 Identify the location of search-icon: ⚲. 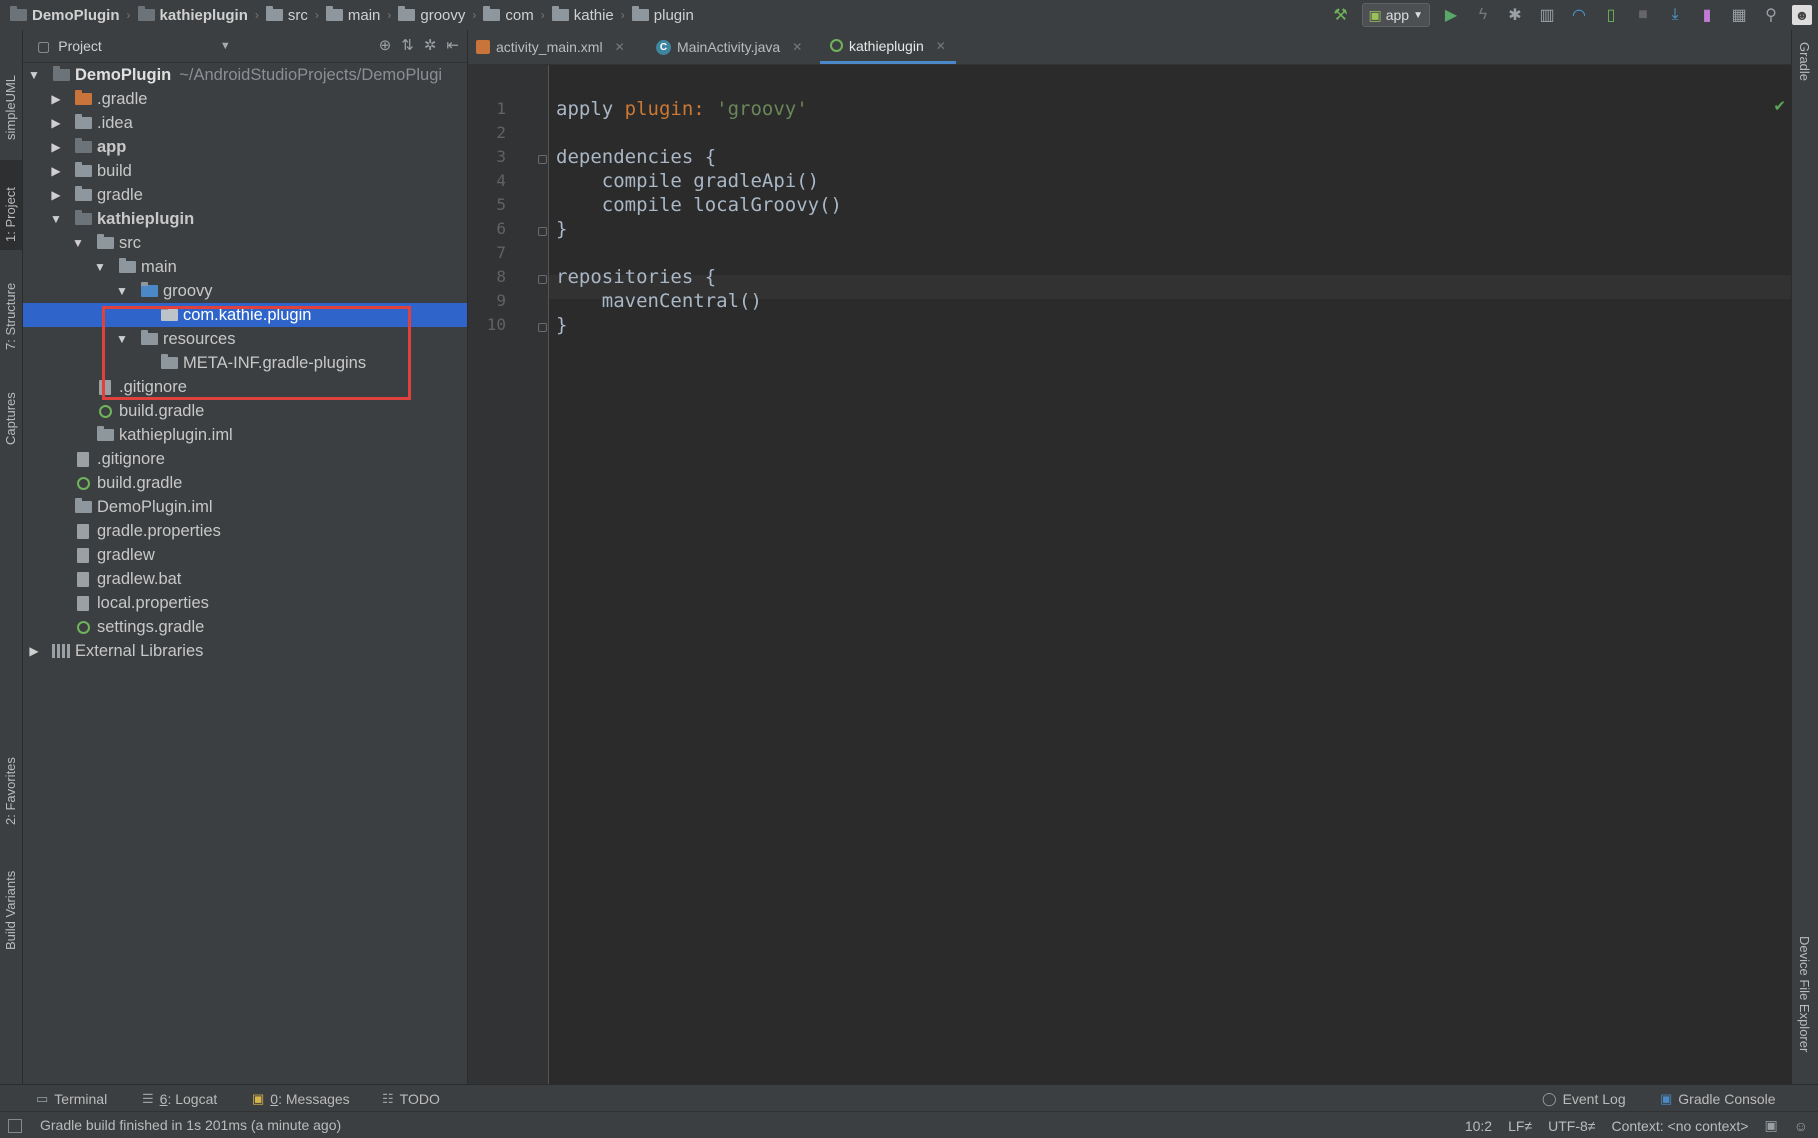
(1771, 15).